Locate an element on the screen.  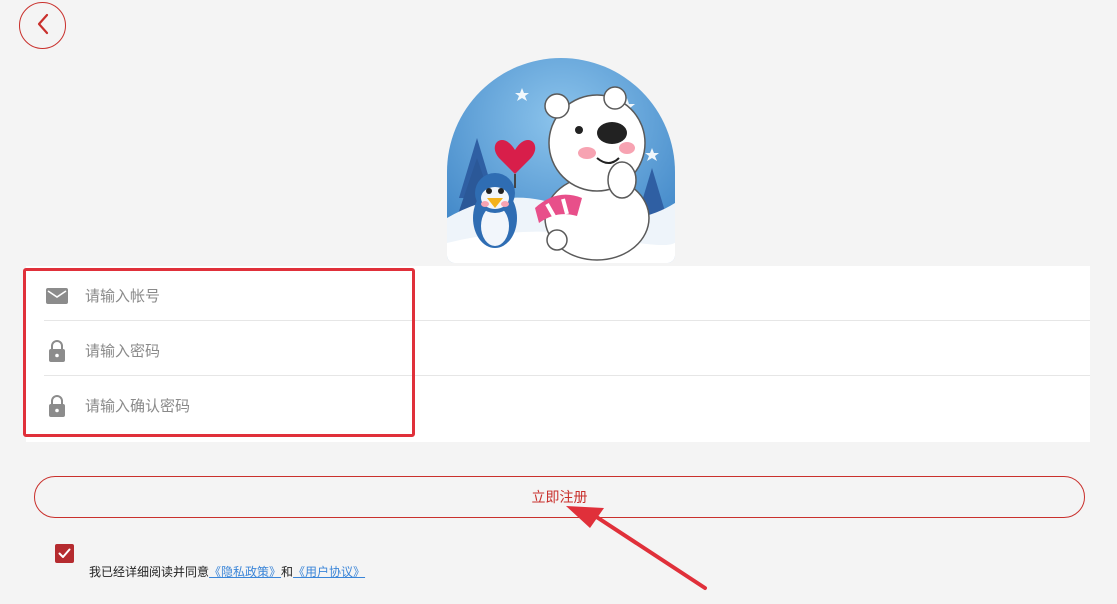
check-icon is located at coordinates (64, 553).